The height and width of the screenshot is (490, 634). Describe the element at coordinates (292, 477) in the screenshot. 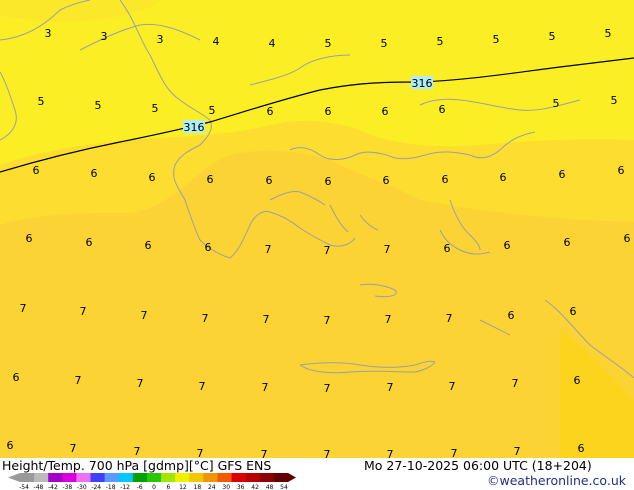

I see `legend-arrow-right` at that location.